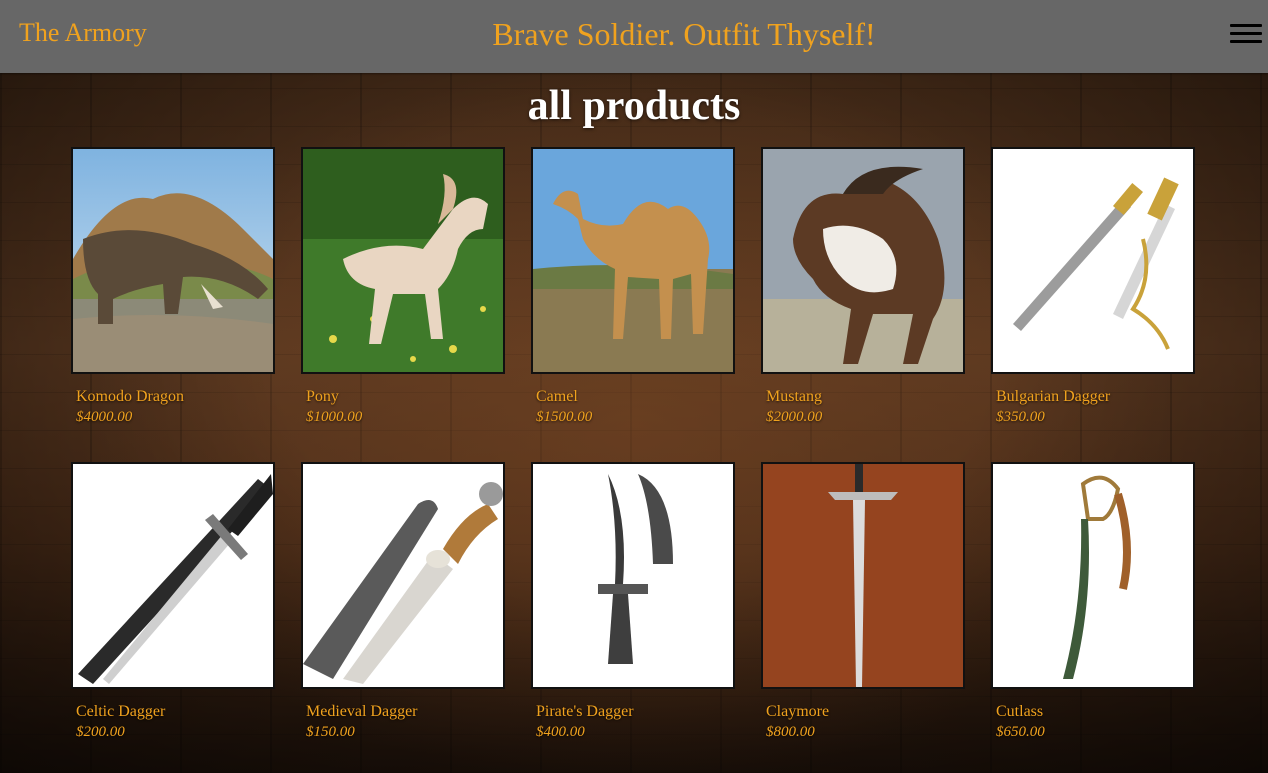 This screenshot has width=1268, height=773. I want to click on product-price: $1500.00, so click(564, 417).